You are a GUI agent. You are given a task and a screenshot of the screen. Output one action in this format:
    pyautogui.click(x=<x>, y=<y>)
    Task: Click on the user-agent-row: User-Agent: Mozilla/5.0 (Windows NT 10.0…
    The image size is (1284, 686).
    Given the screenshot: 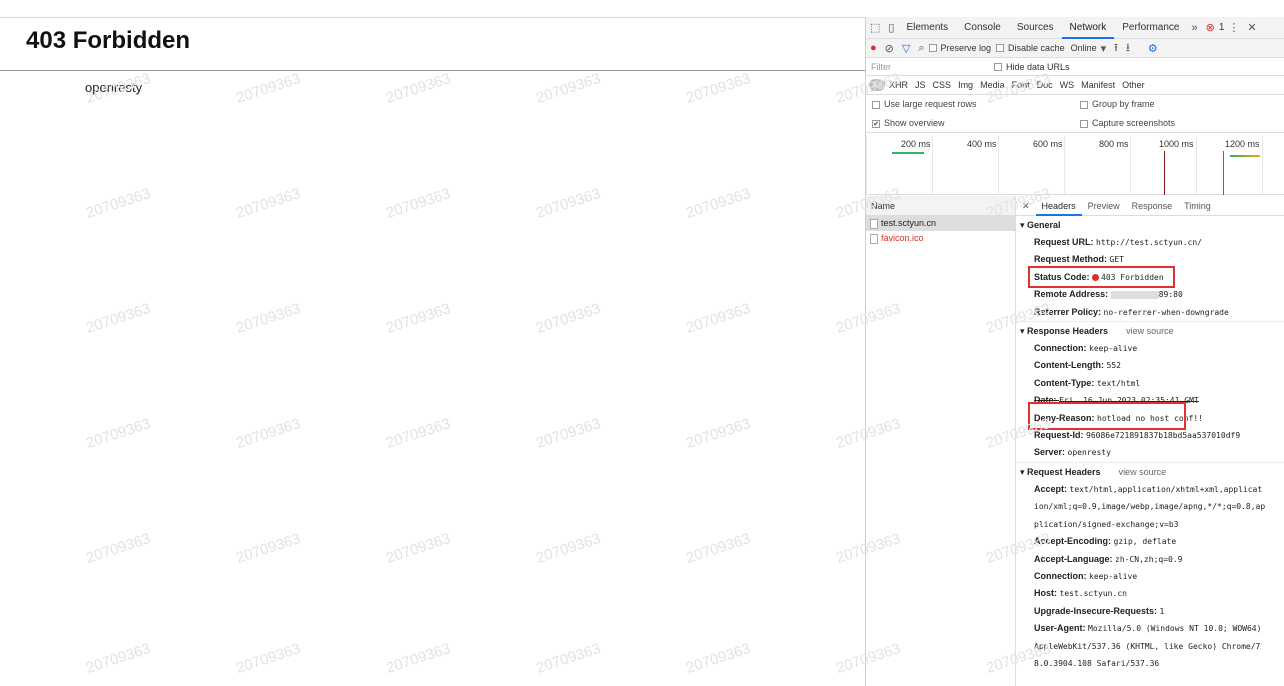 What is the action you would take?
    pyautogui.click(x=1141, y=646)
    